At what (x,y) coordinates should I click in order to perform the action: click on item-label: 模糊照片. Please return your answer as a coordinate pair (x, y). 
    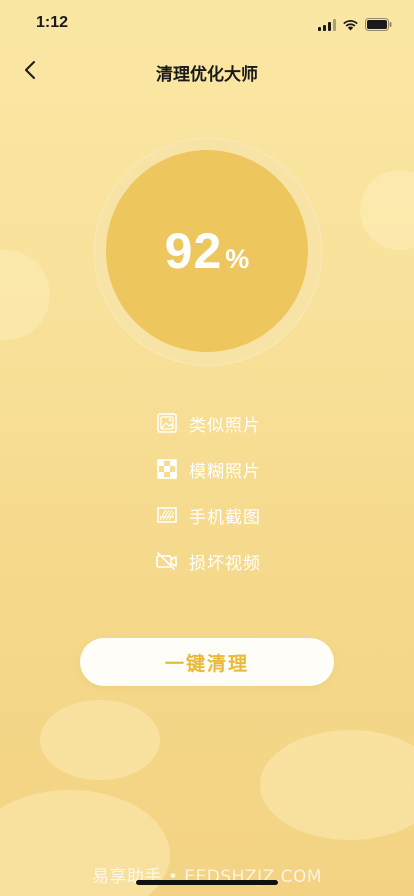
    Looking at the image, I should click on (225, 471).